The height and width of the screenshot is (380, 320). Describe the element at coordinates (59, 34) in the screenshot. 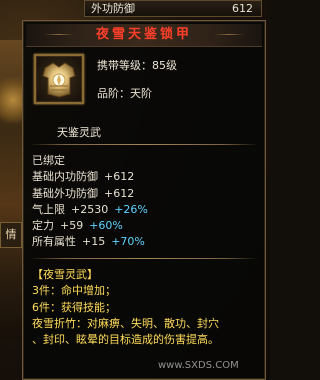

I see `title-decoration-left` at that location.